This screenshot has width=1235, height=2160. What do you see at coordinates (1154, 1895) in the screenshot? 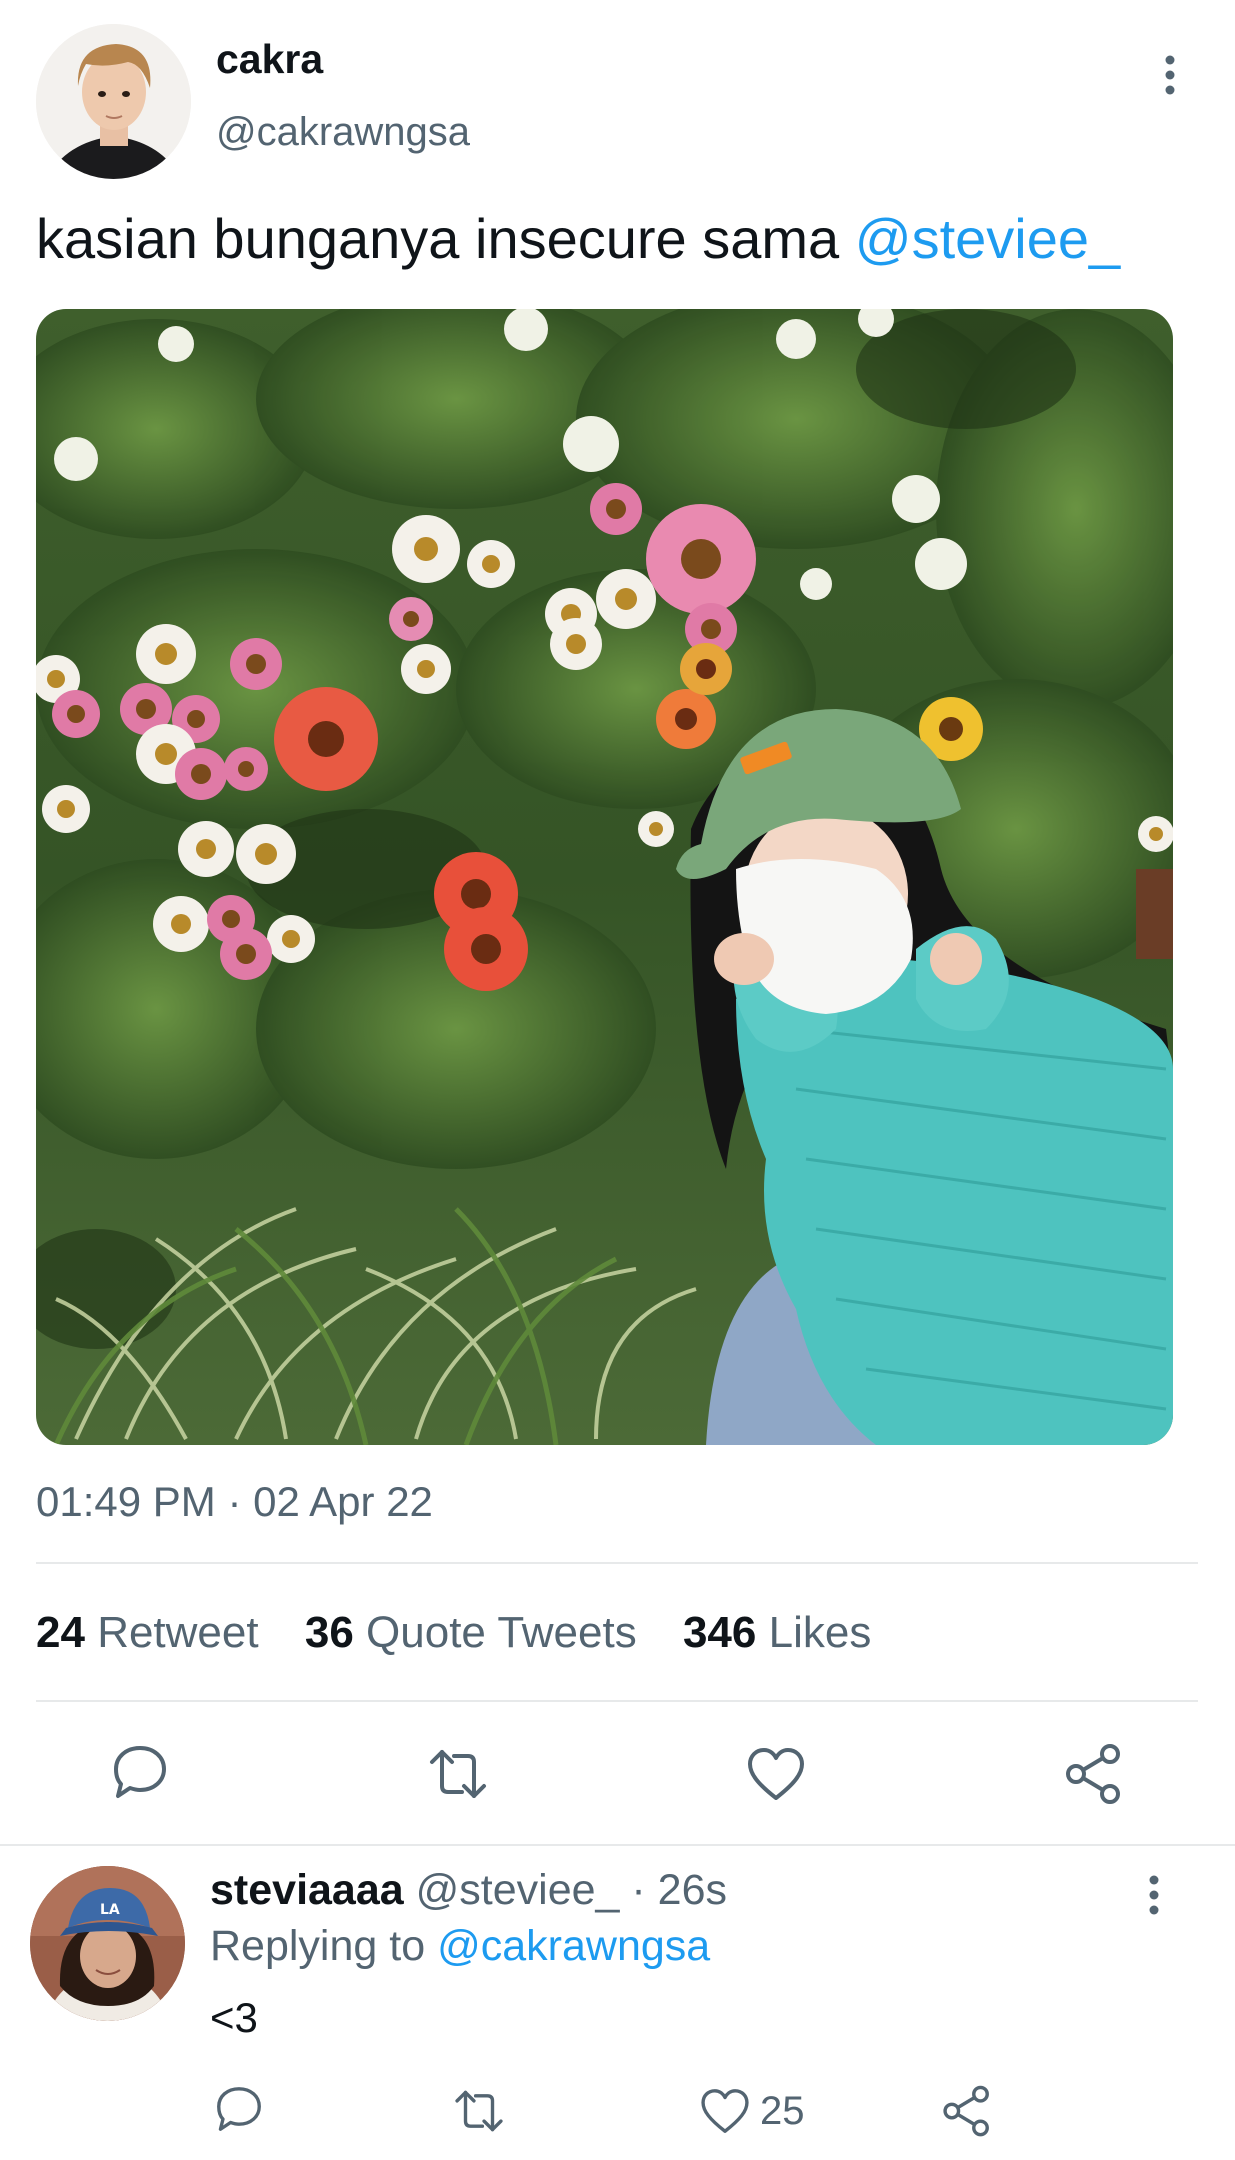
I see `reply-more-options-icon` at bounding box center [1154, 1895].